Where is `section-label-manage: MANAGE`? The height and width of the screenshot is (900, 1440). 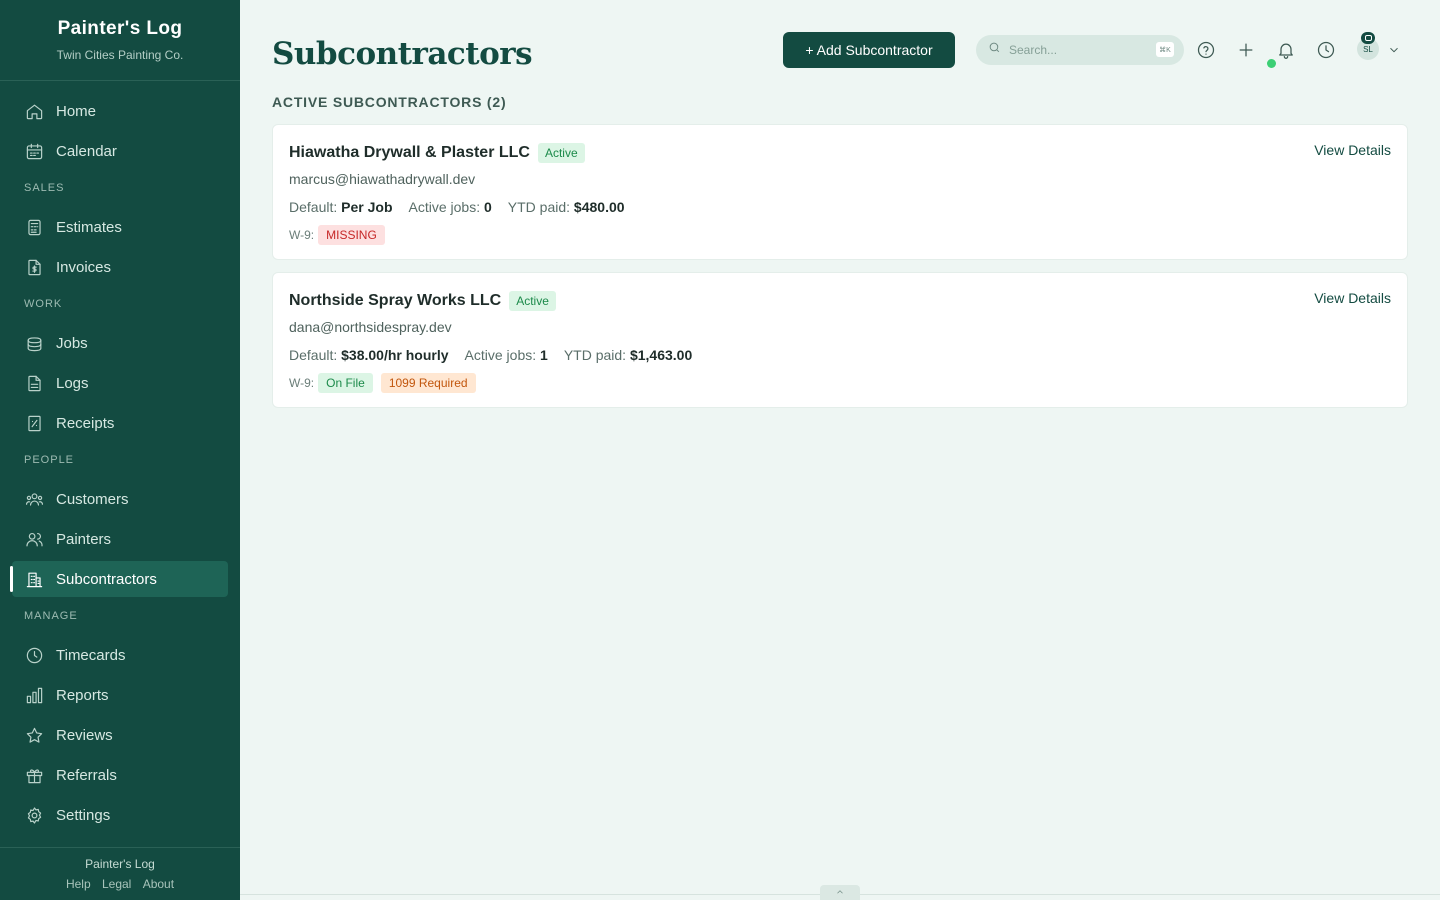
section-label-manage: MANAGE is located at coordinates (51, 616).